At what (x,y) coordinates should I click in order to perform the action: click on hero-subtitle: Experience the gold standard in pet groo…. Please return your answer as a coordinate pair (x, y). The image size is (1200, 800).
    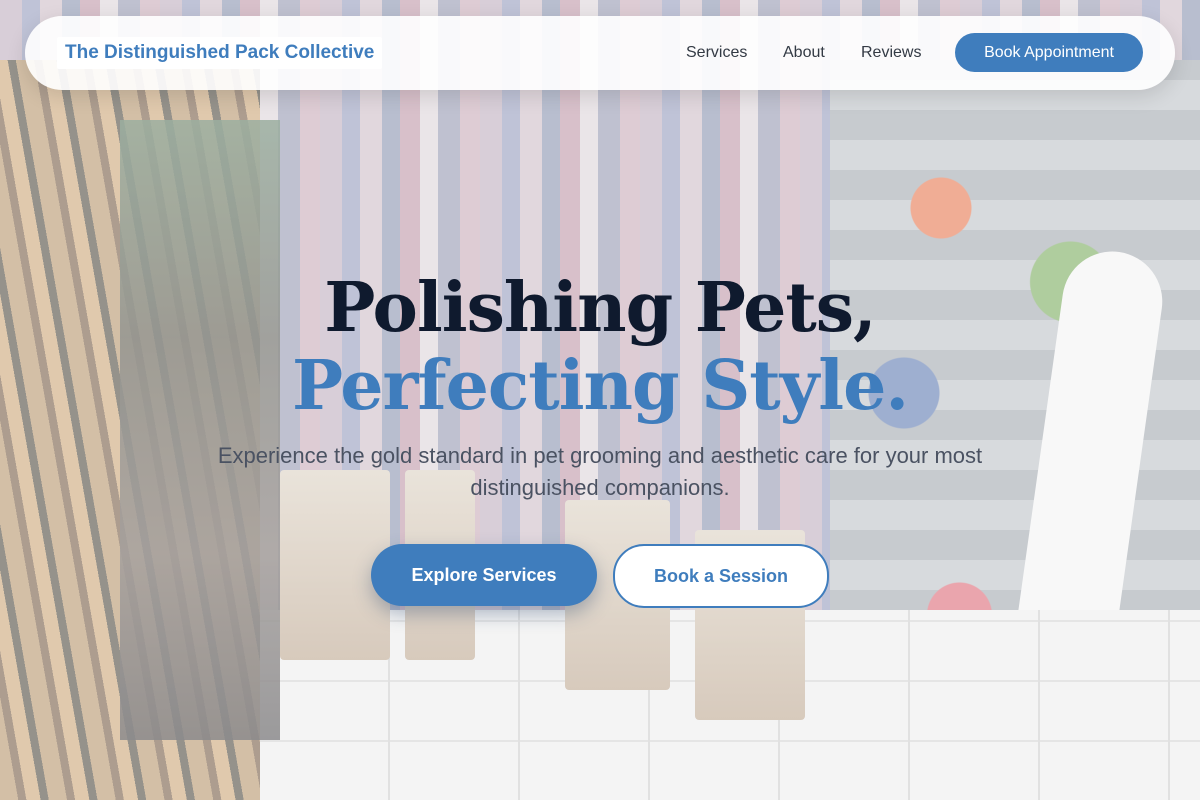
    Looking at the image, I should click on (600, 471).